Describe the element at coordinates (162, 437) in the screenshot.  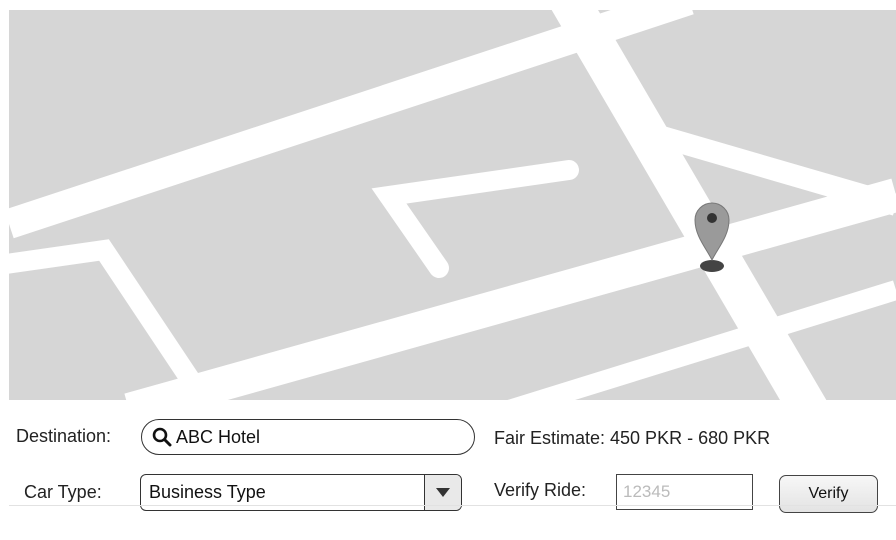
I see `search-icon` at that location.